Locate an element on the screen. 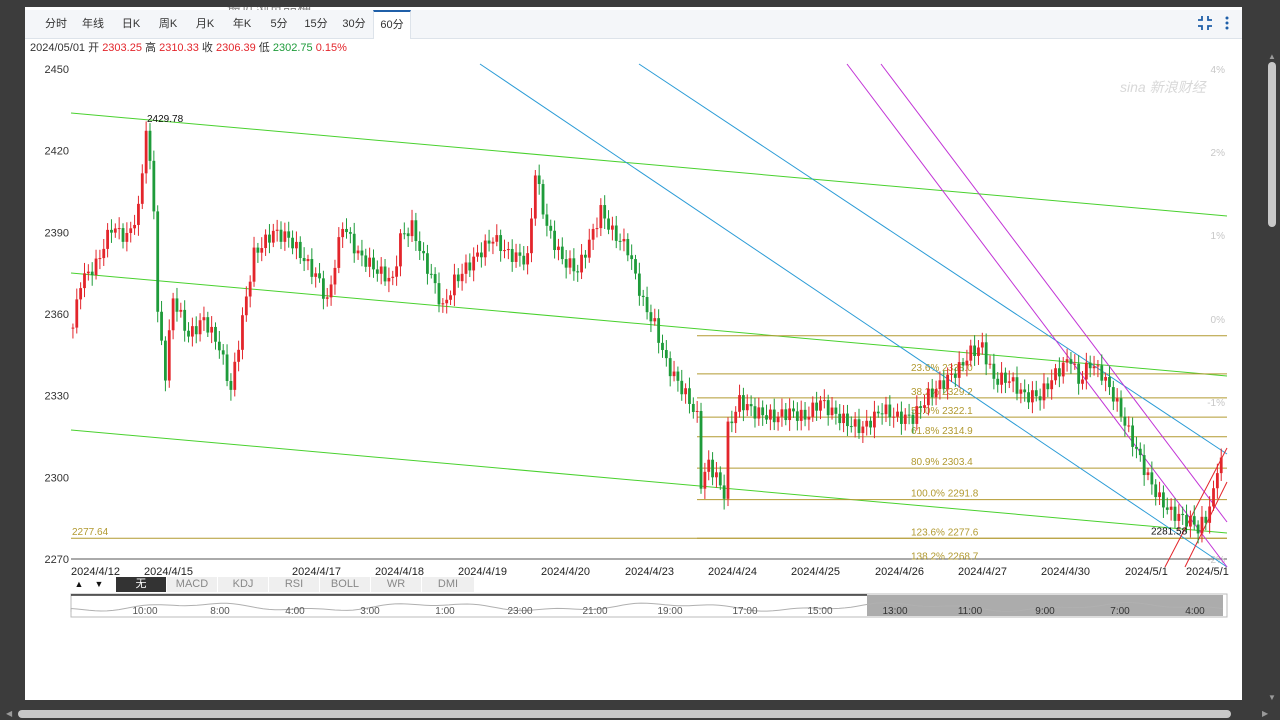 This screenshot has width=1280, height=720. indicator-dmi: DMI is located at coordinates (448, 584).